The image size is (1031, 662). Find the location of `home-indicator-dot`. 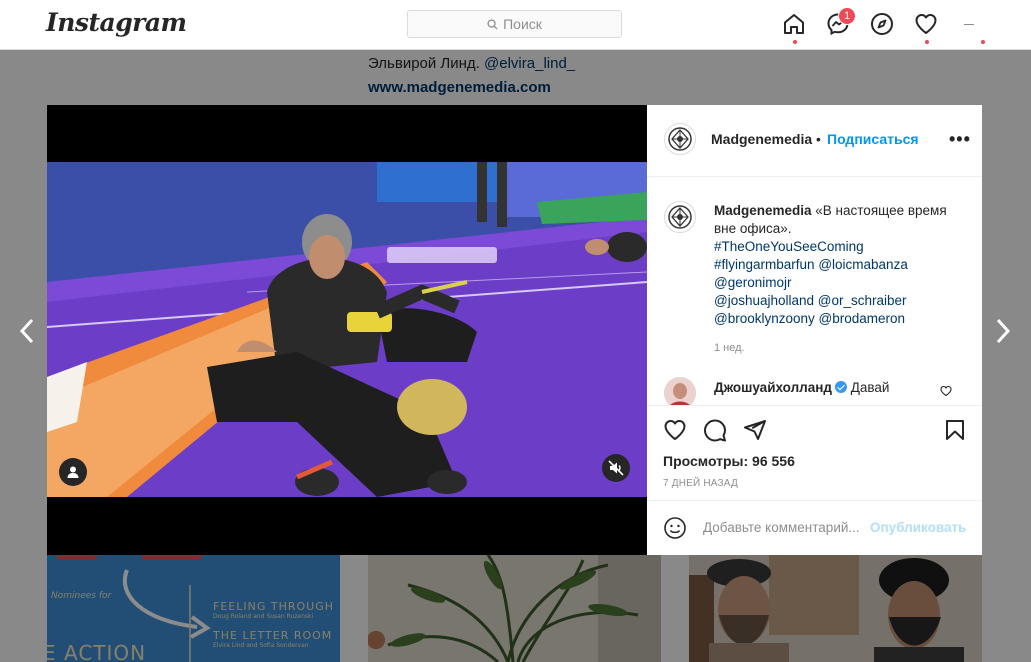

home-indicator-dot is located at coordinates (795, 42).